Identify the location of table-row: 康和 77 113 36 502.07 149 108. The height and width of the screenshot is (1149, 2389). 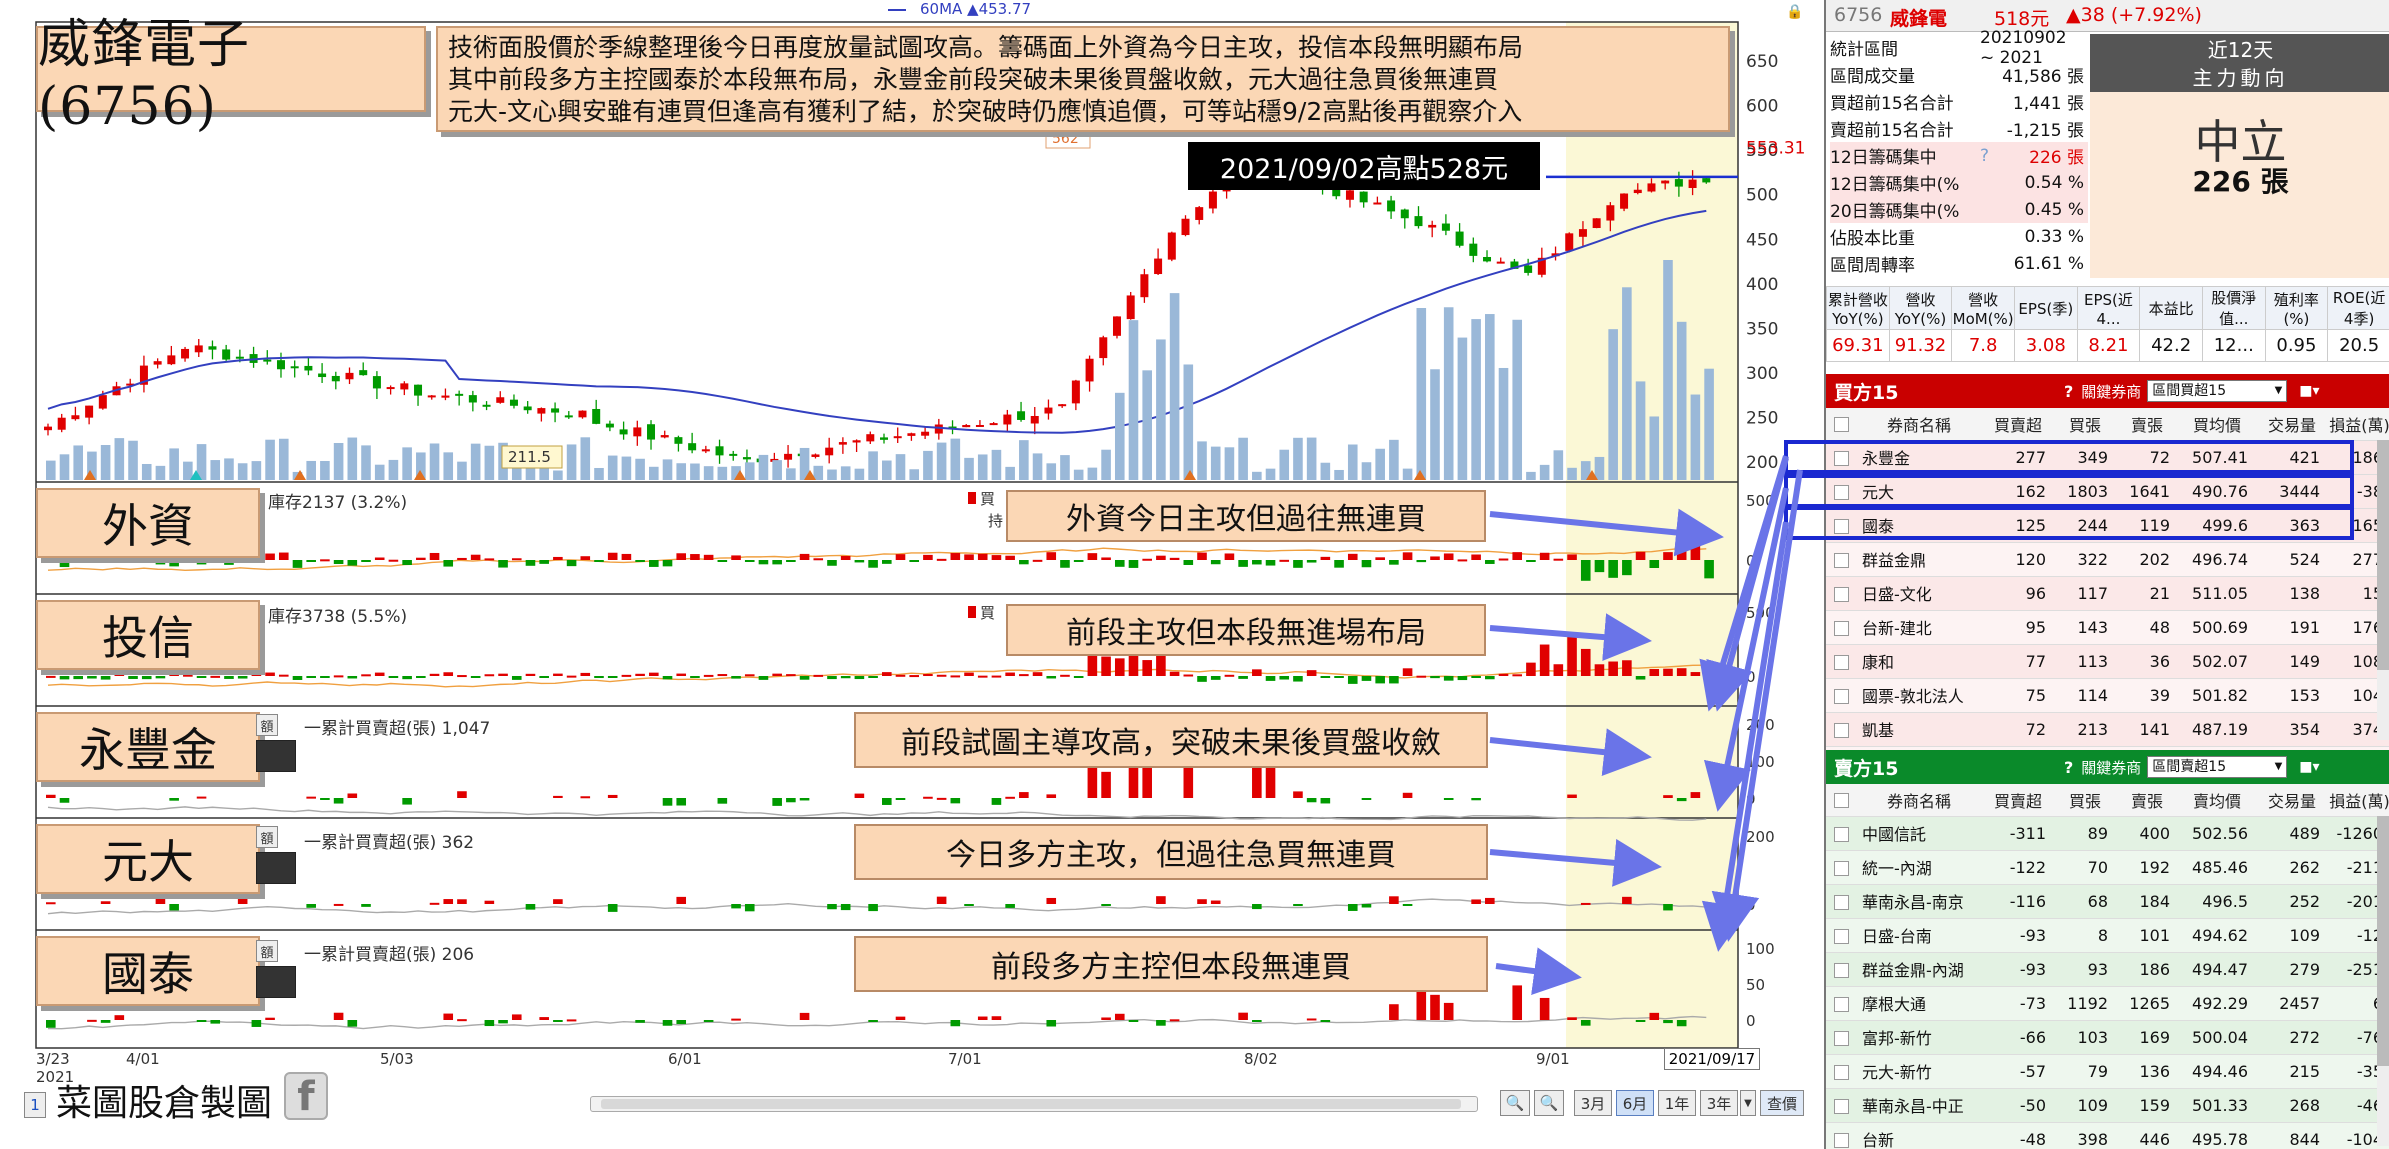
(2107, 661).